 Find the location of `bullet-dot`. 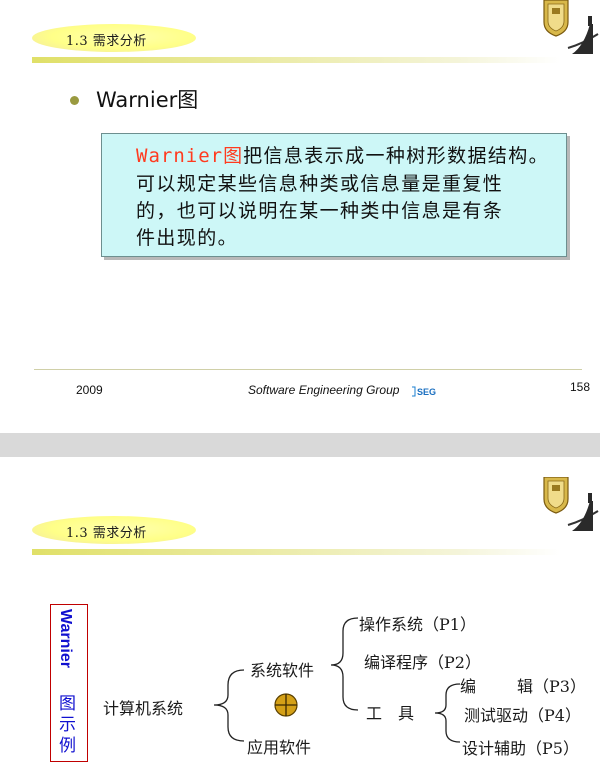

bullet-dot is located at coordinates (74, 100).